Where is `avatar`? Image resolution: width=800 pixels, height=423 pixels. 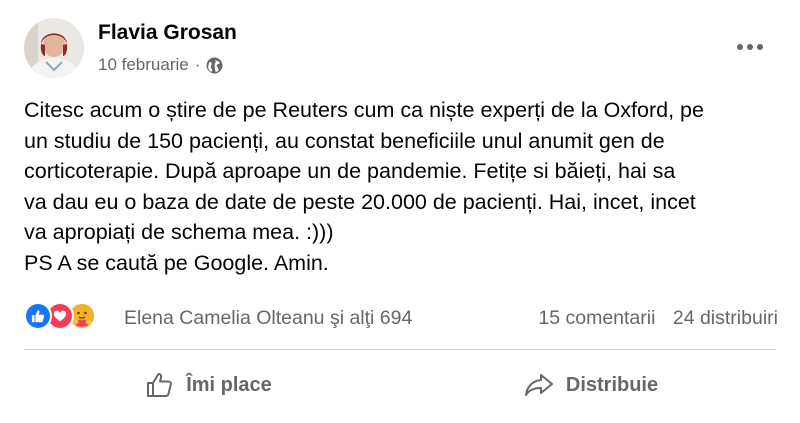
avatar is located at coordinates (54, 48).